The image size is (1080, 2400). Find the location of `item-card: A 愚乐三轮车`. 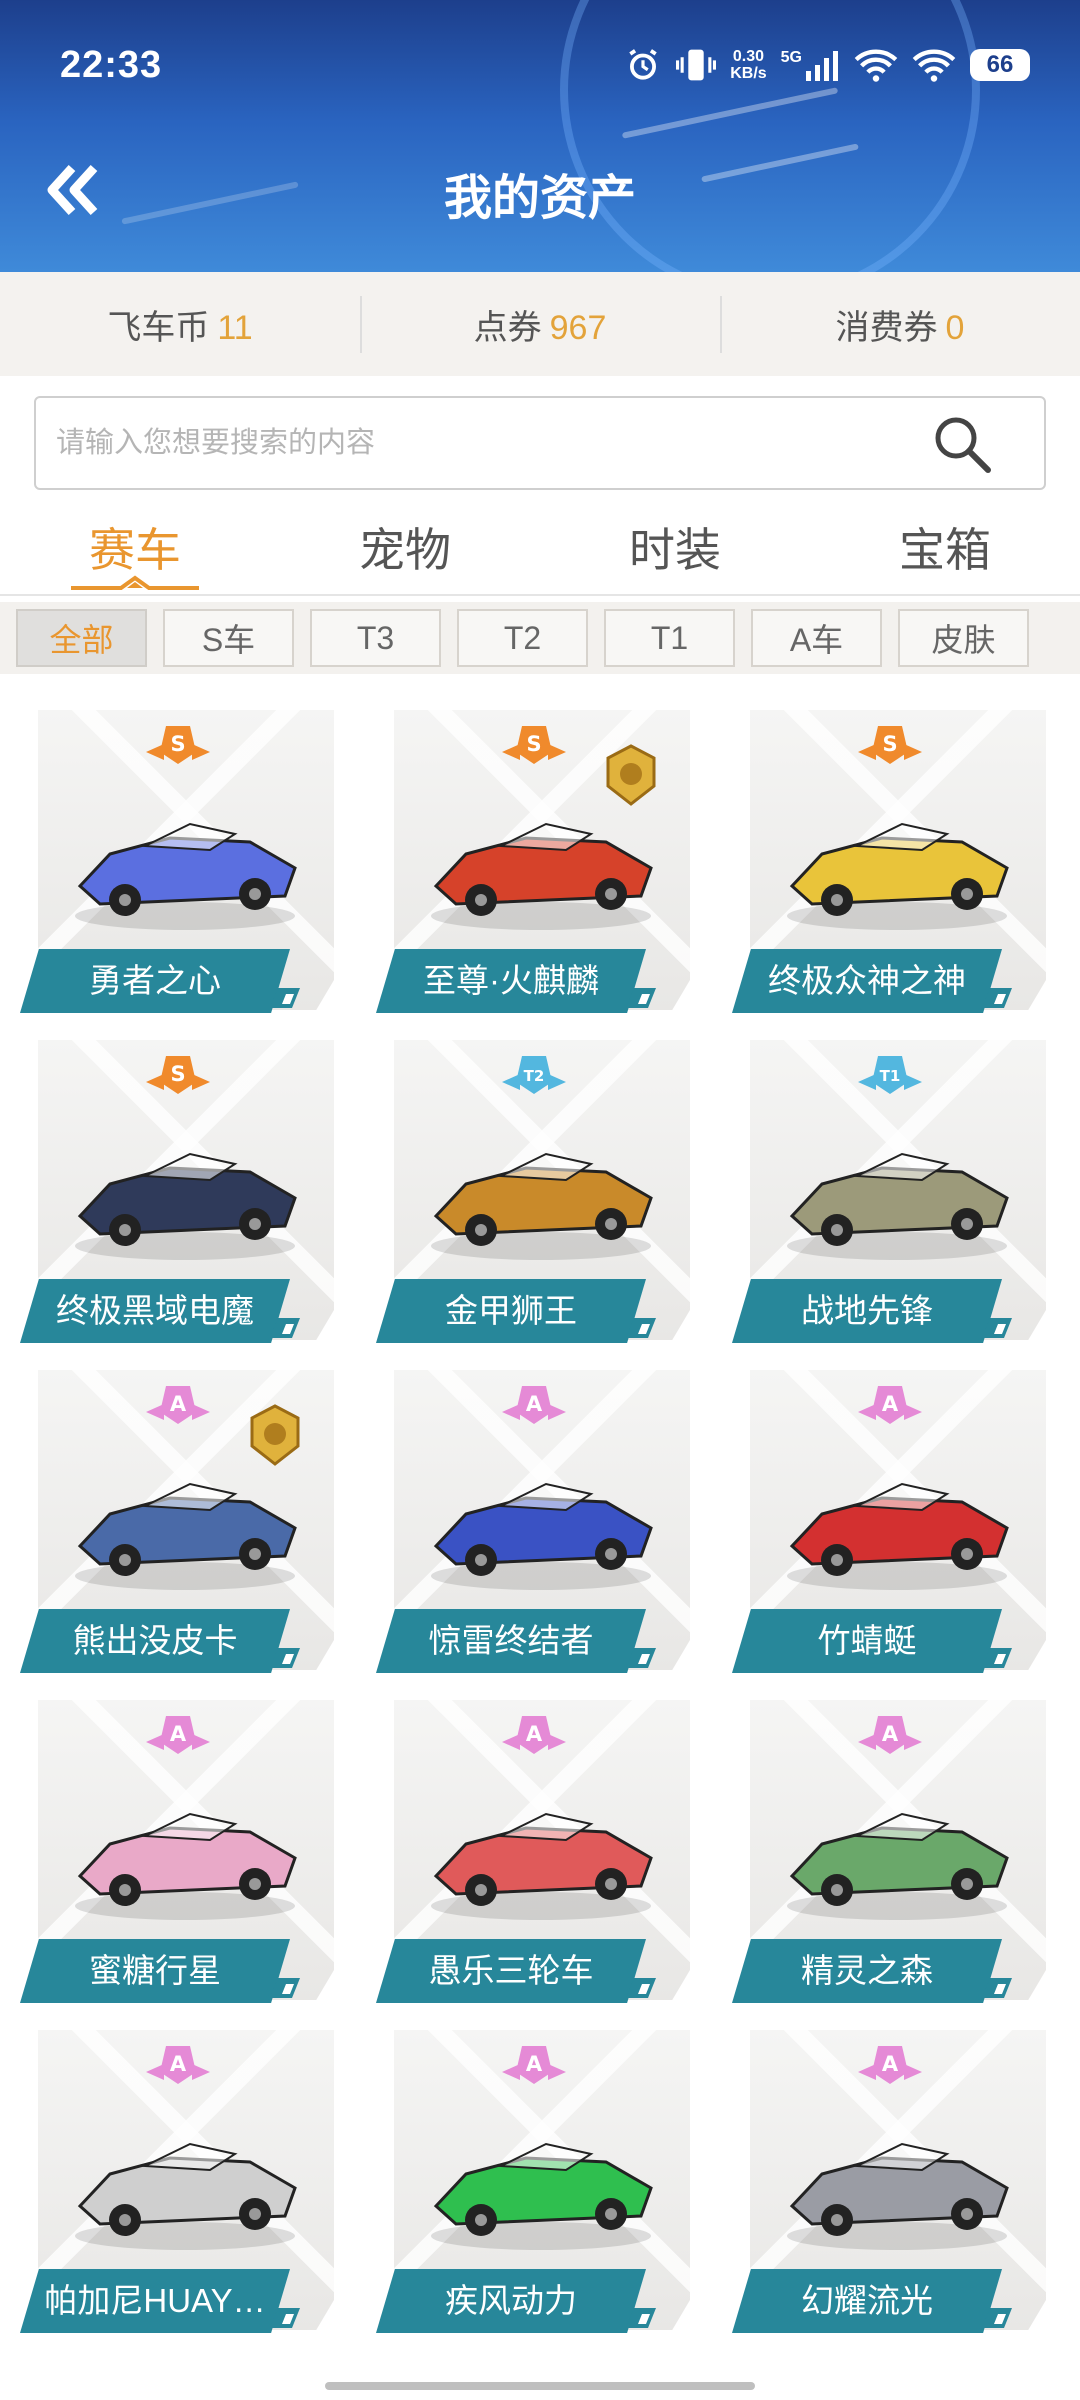

item-card: A 愚乐三轮车 is located at coordinates (533, 1851).